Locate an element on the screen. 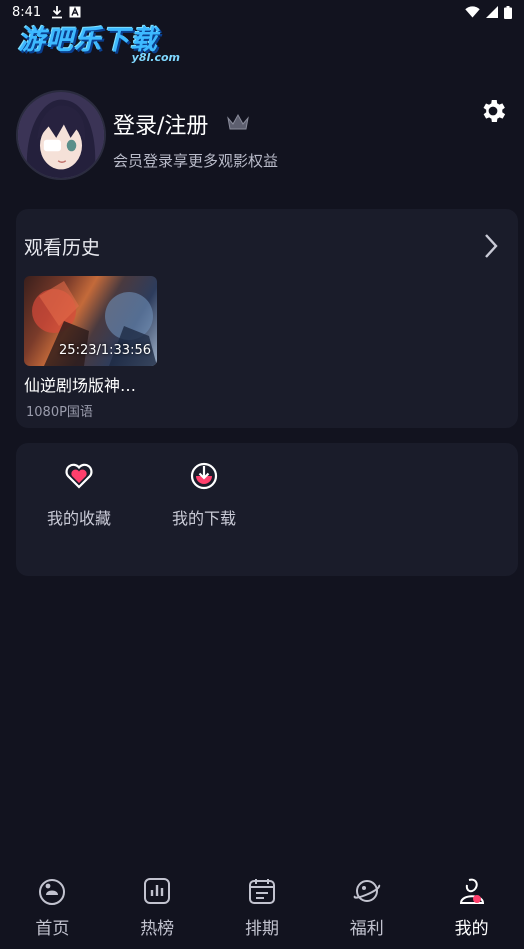 This screenshot has height=949, width=524. nav-home-label: 首页 is located at coordinates (52, 929).